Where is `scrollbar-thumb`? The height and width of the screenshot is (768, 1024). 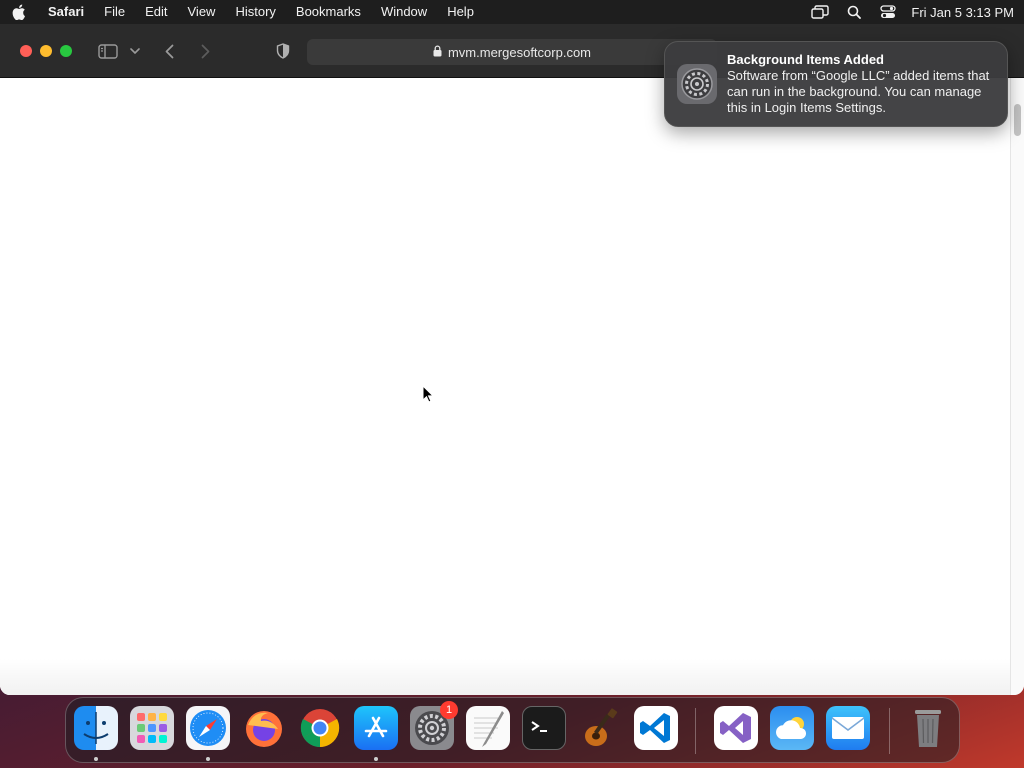 scrollbar-thumb is located at coordinates (1017, 120).